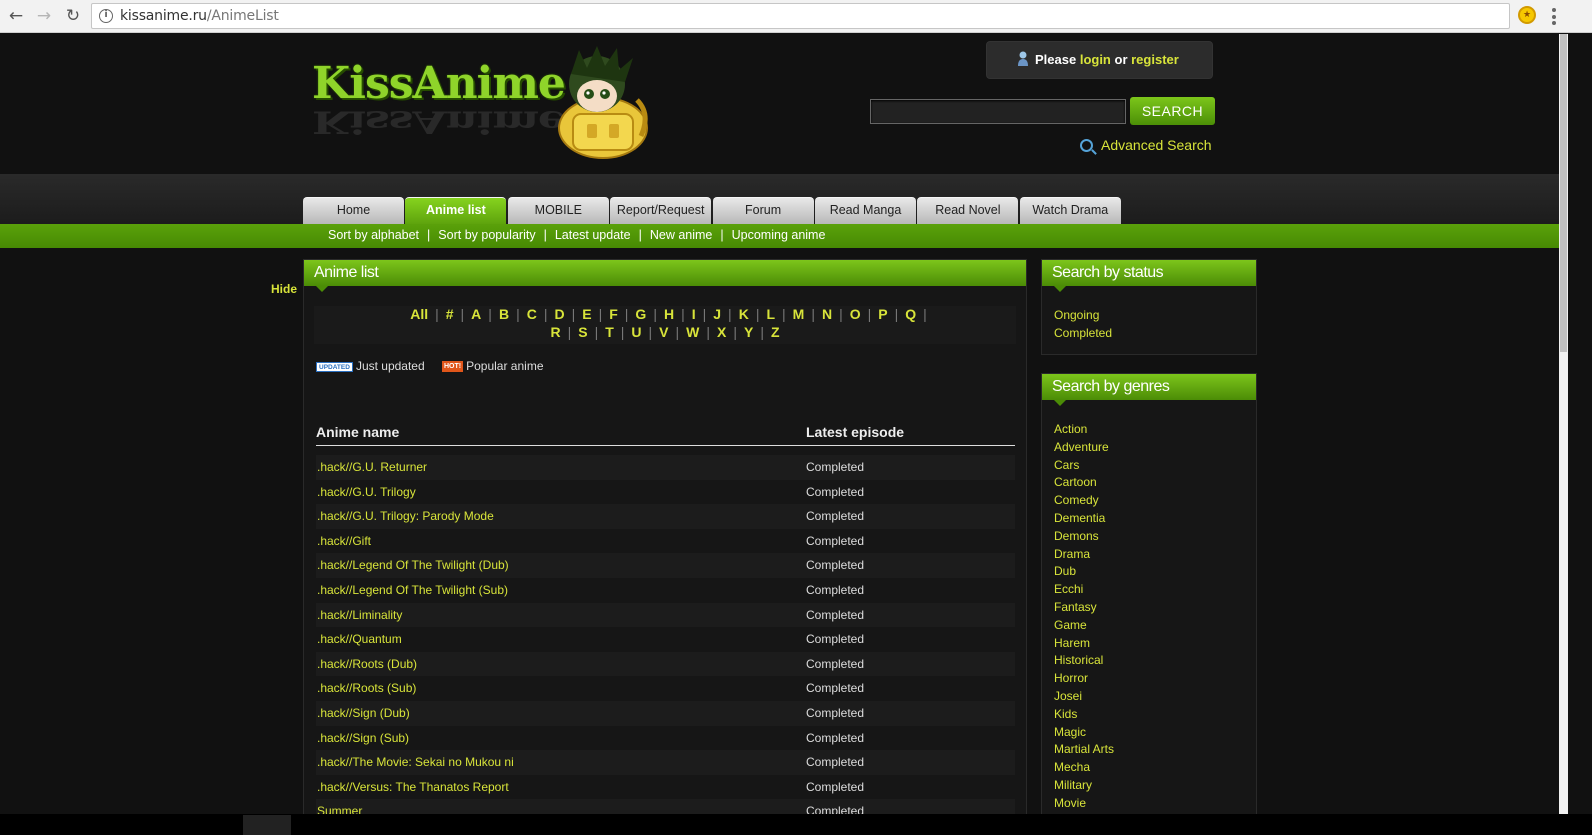 The image size is (1592, 835). Describe the element at coordinates (504, 314) in the screenshot. I see `alphabet-letter: B` at that location.